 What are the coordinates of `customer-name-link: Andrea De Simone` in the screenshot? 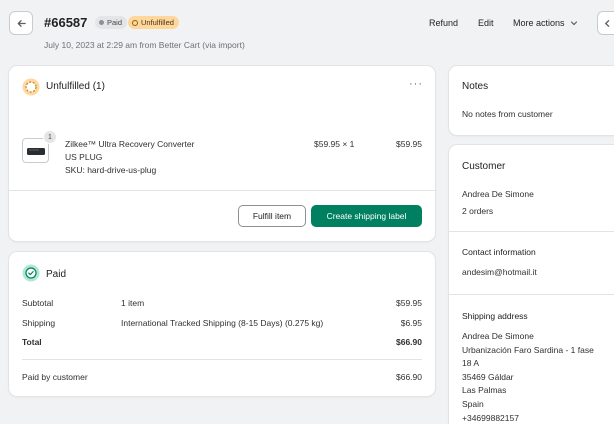 It's located at (498, 194).